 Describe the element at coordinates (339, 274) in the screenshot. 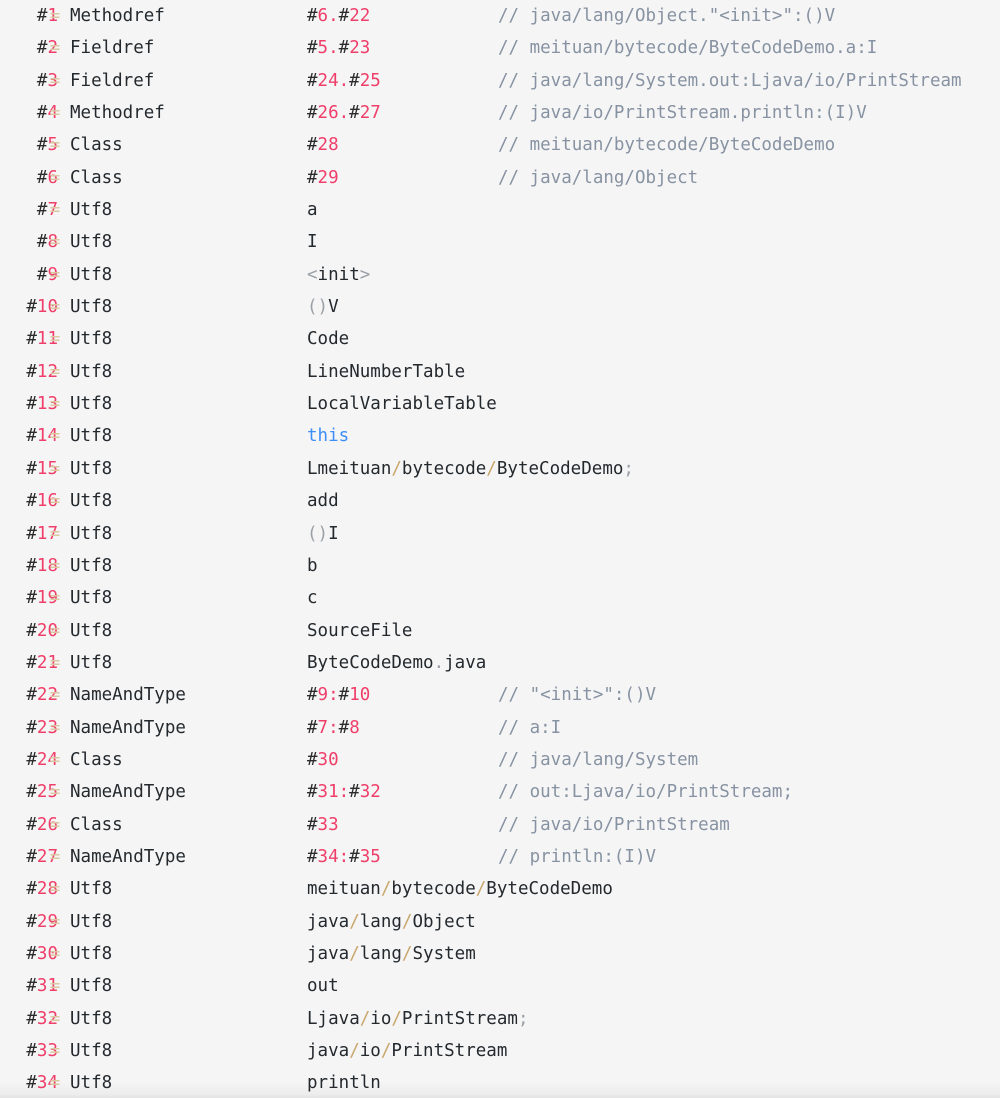

I see `constant-reference: <init>` at that location.